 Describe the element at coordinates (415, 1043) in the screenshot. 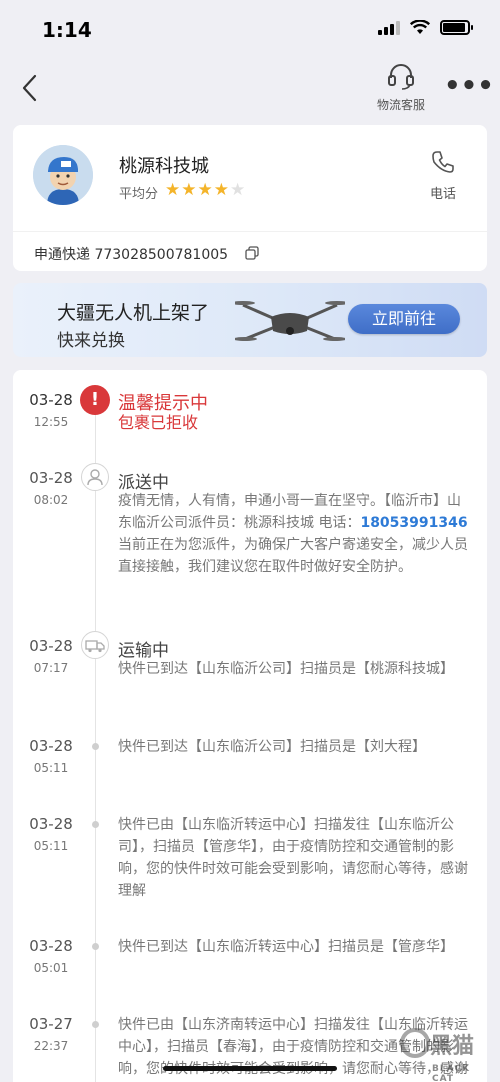

I see `cat-logo-icon` at that location.